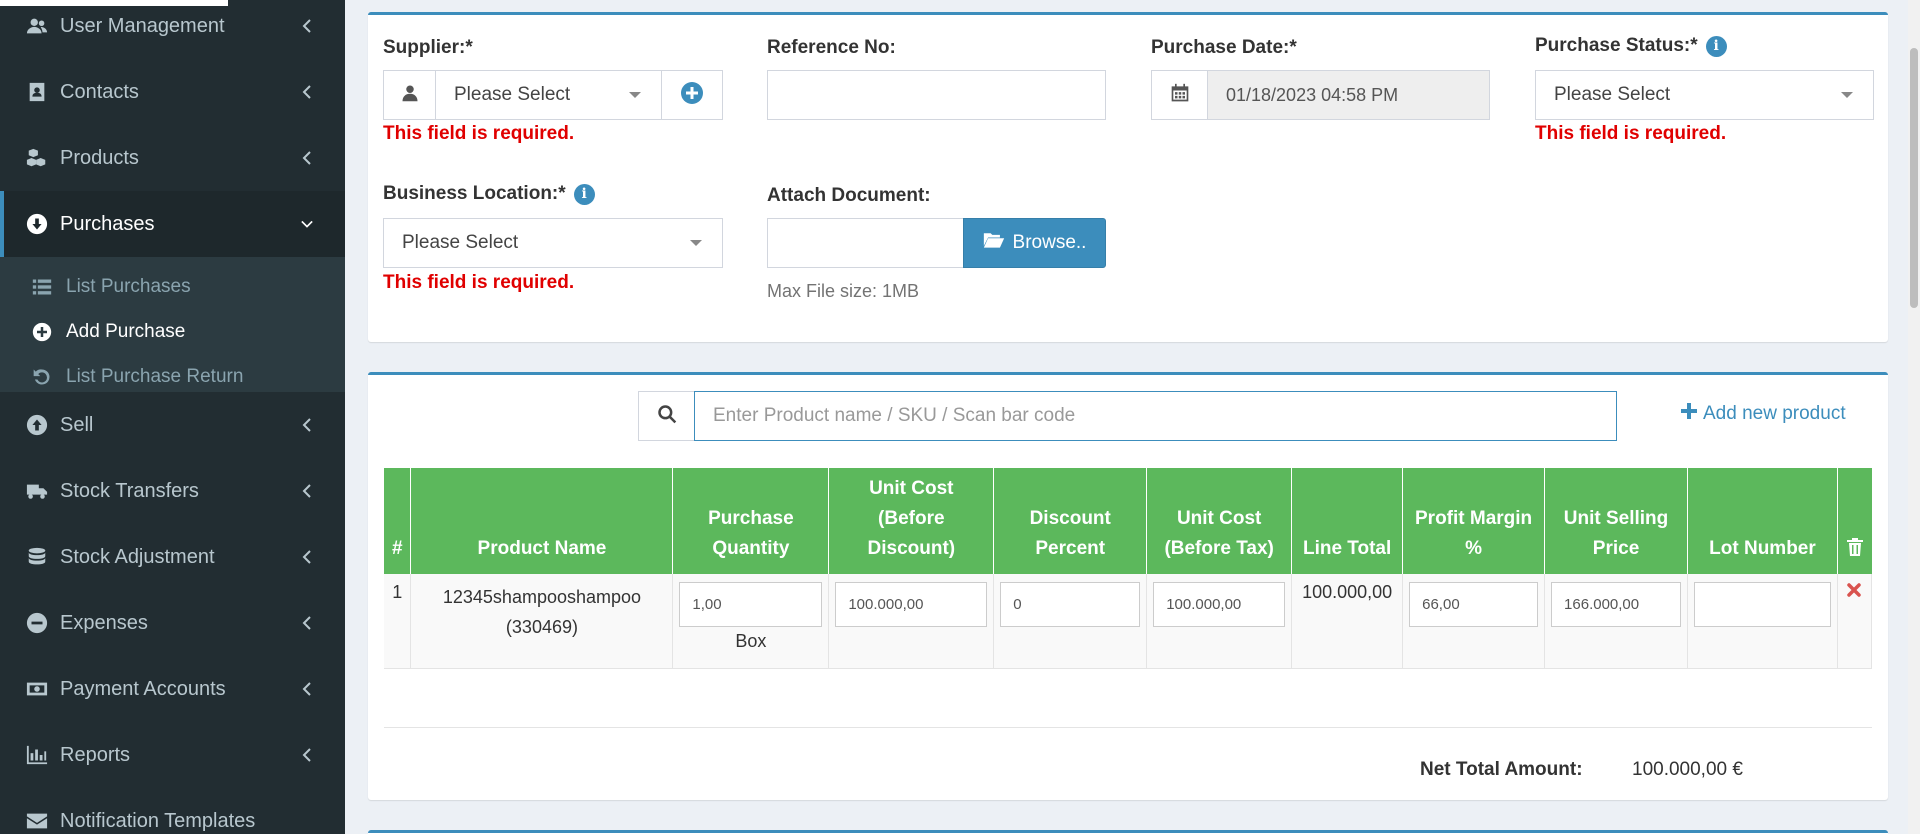  Describe the element at coordinates (410, 95) in the screenshot. I see `user-icon` at that location.